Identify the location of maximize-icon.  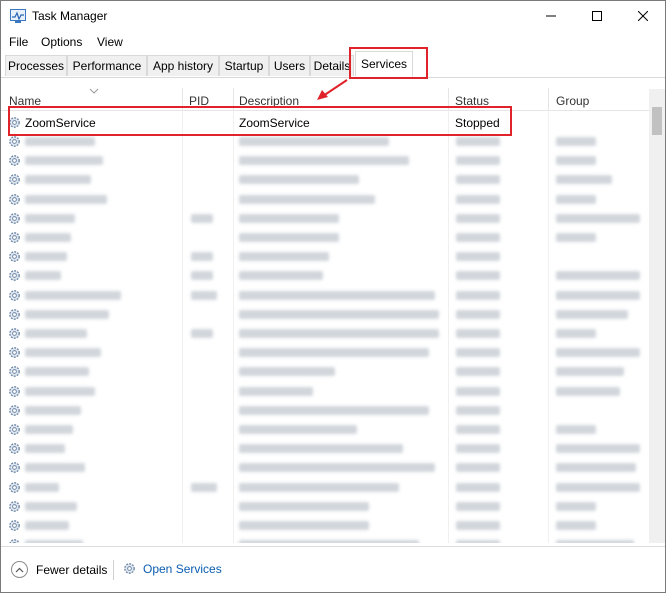
(597, 16).